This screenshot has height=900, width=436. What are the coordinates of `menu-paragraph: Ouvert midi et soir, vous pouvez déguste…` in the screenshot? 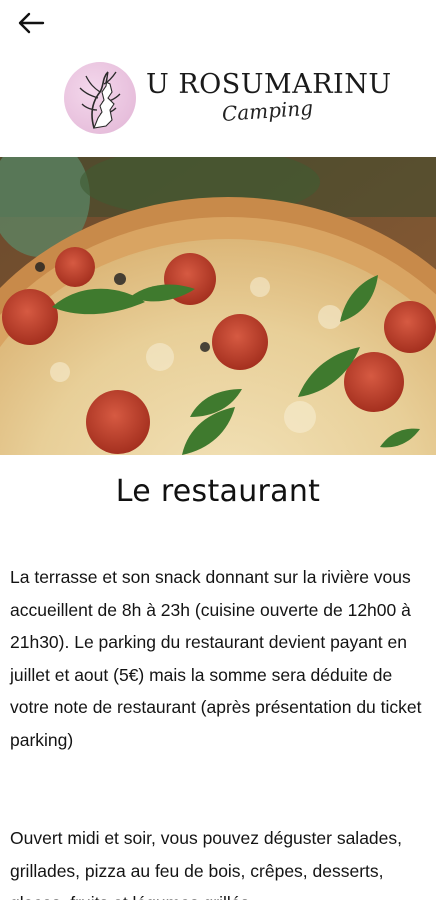 It's located at (206, 864).